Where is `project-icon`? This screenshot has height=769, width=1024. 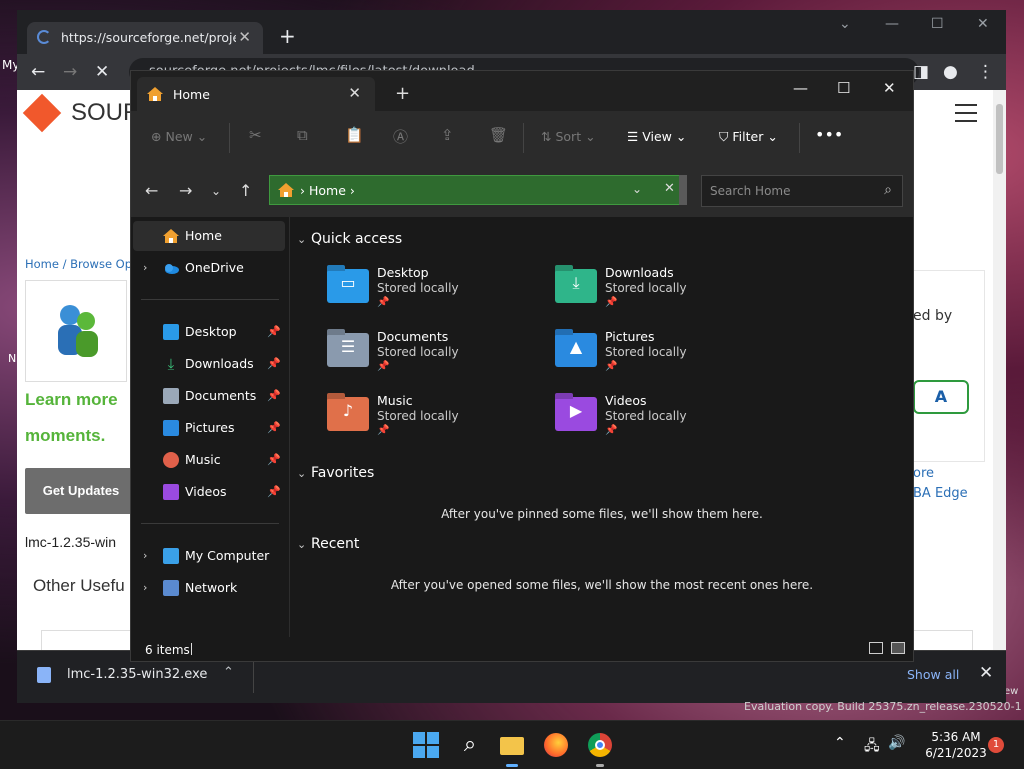 project-icon is located at coordinates (76, 331).